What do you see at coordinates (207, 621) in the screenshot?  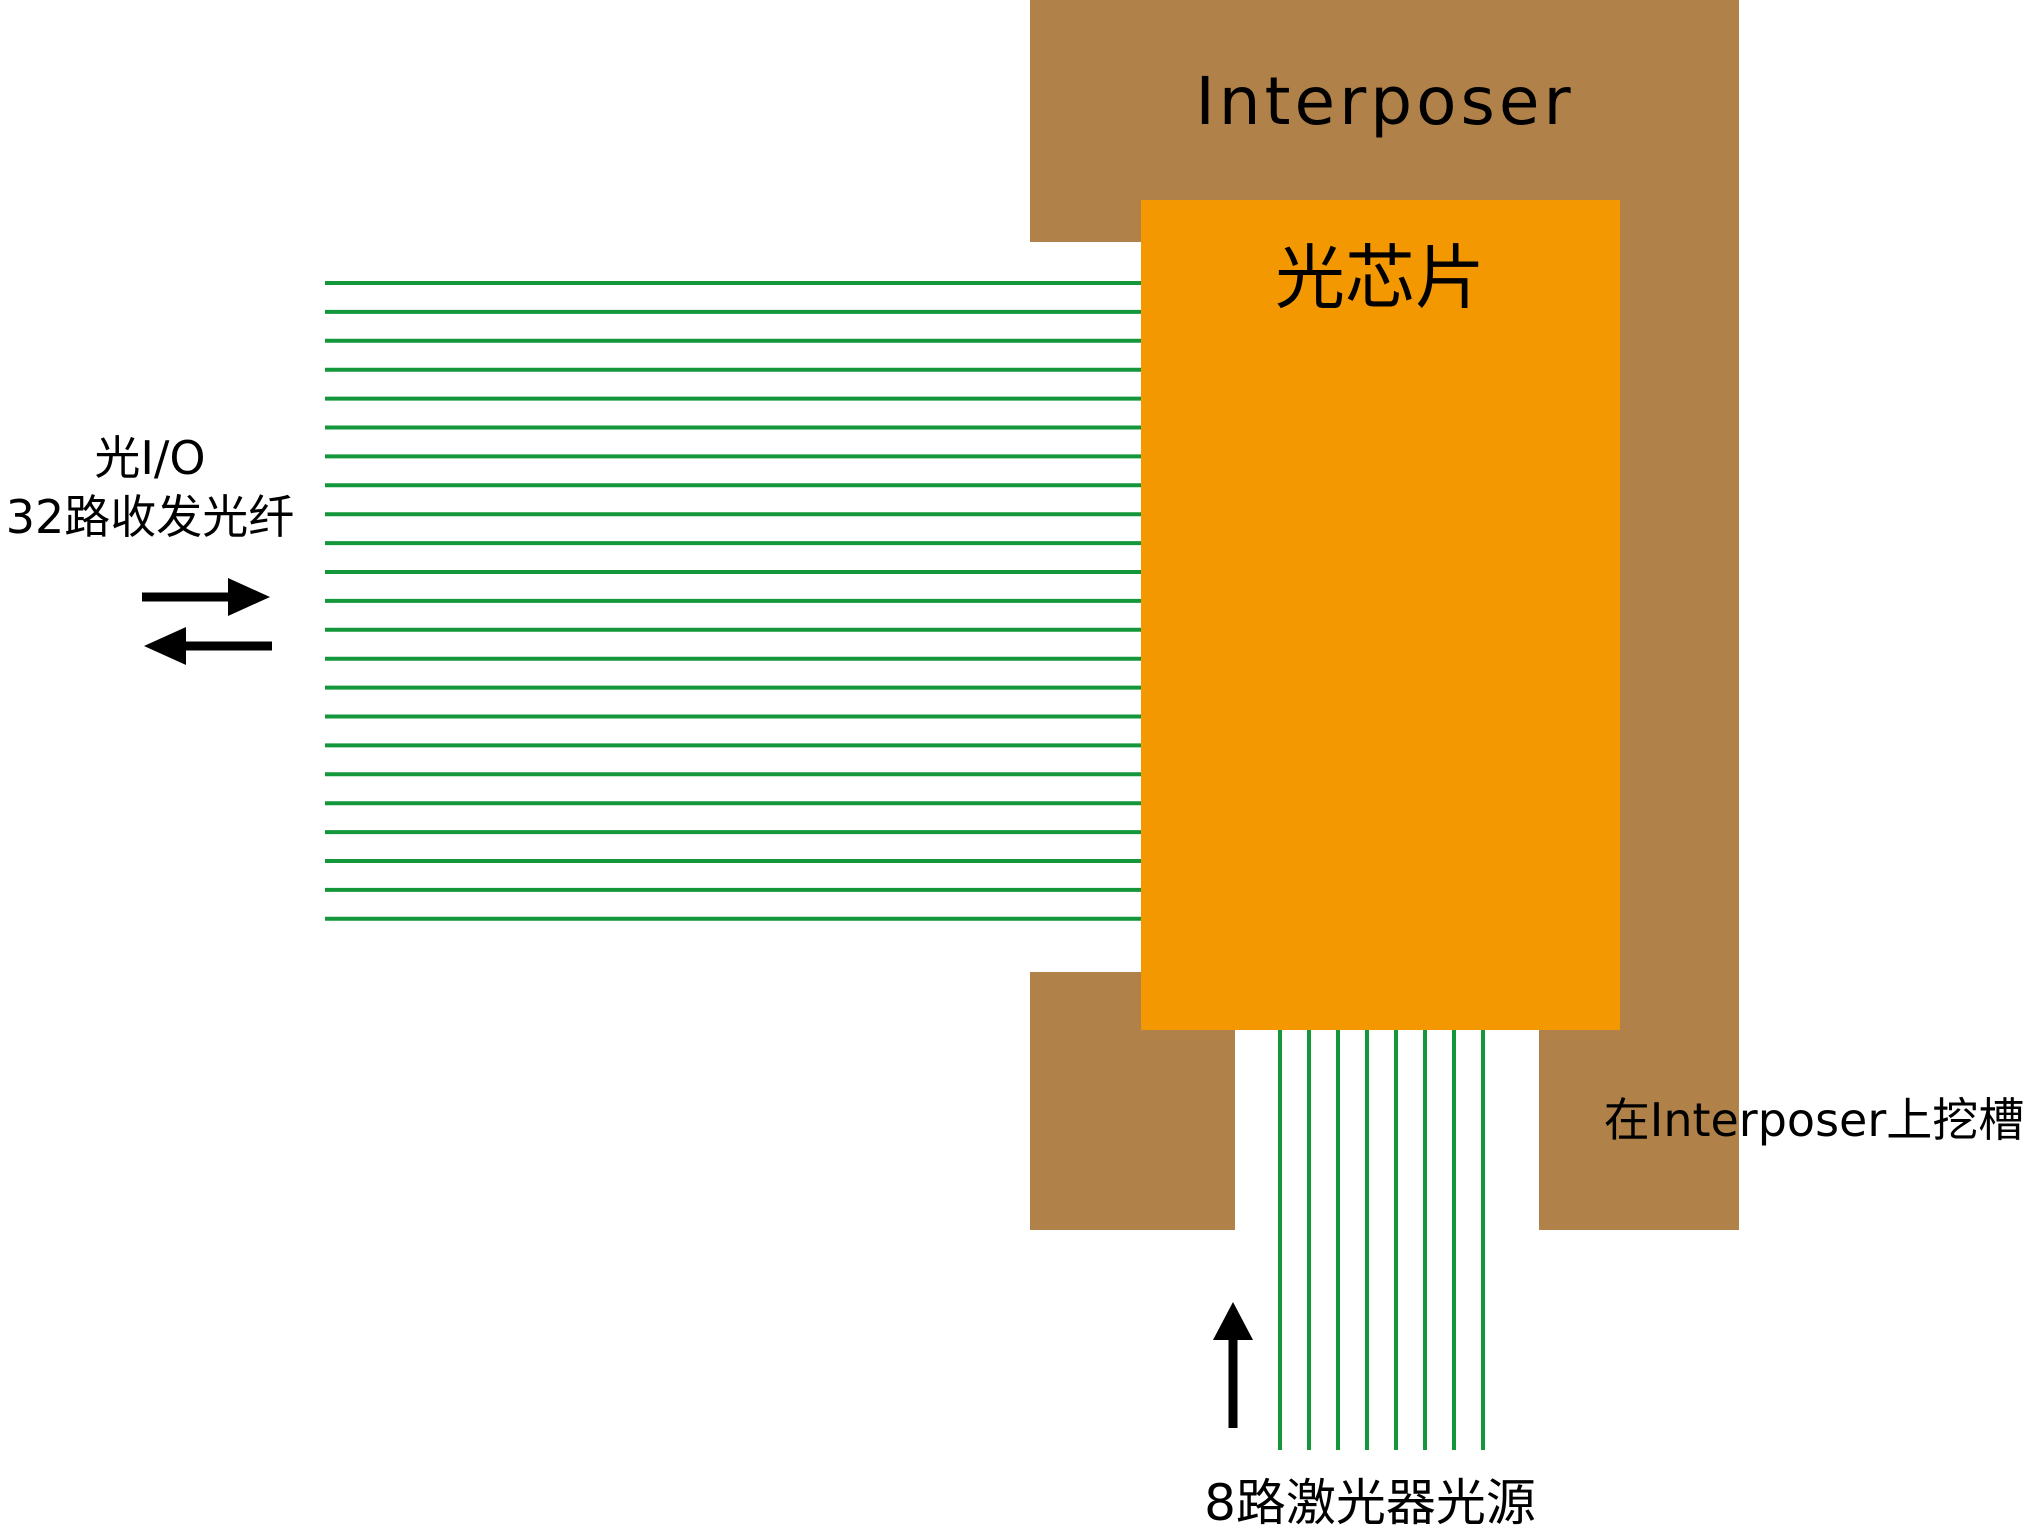 I see `bidirectional-arrow-icon` at bounding box center [207, 621].